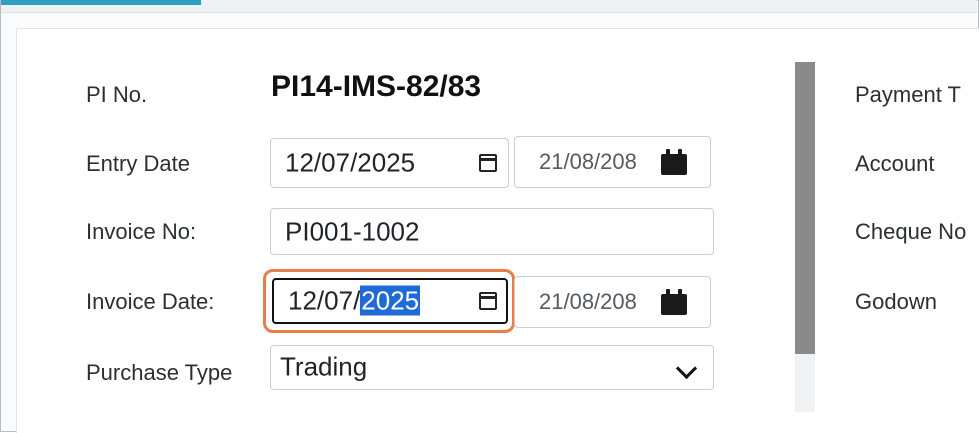  I want to click on payment-label: Payment T, so click(908, 94).